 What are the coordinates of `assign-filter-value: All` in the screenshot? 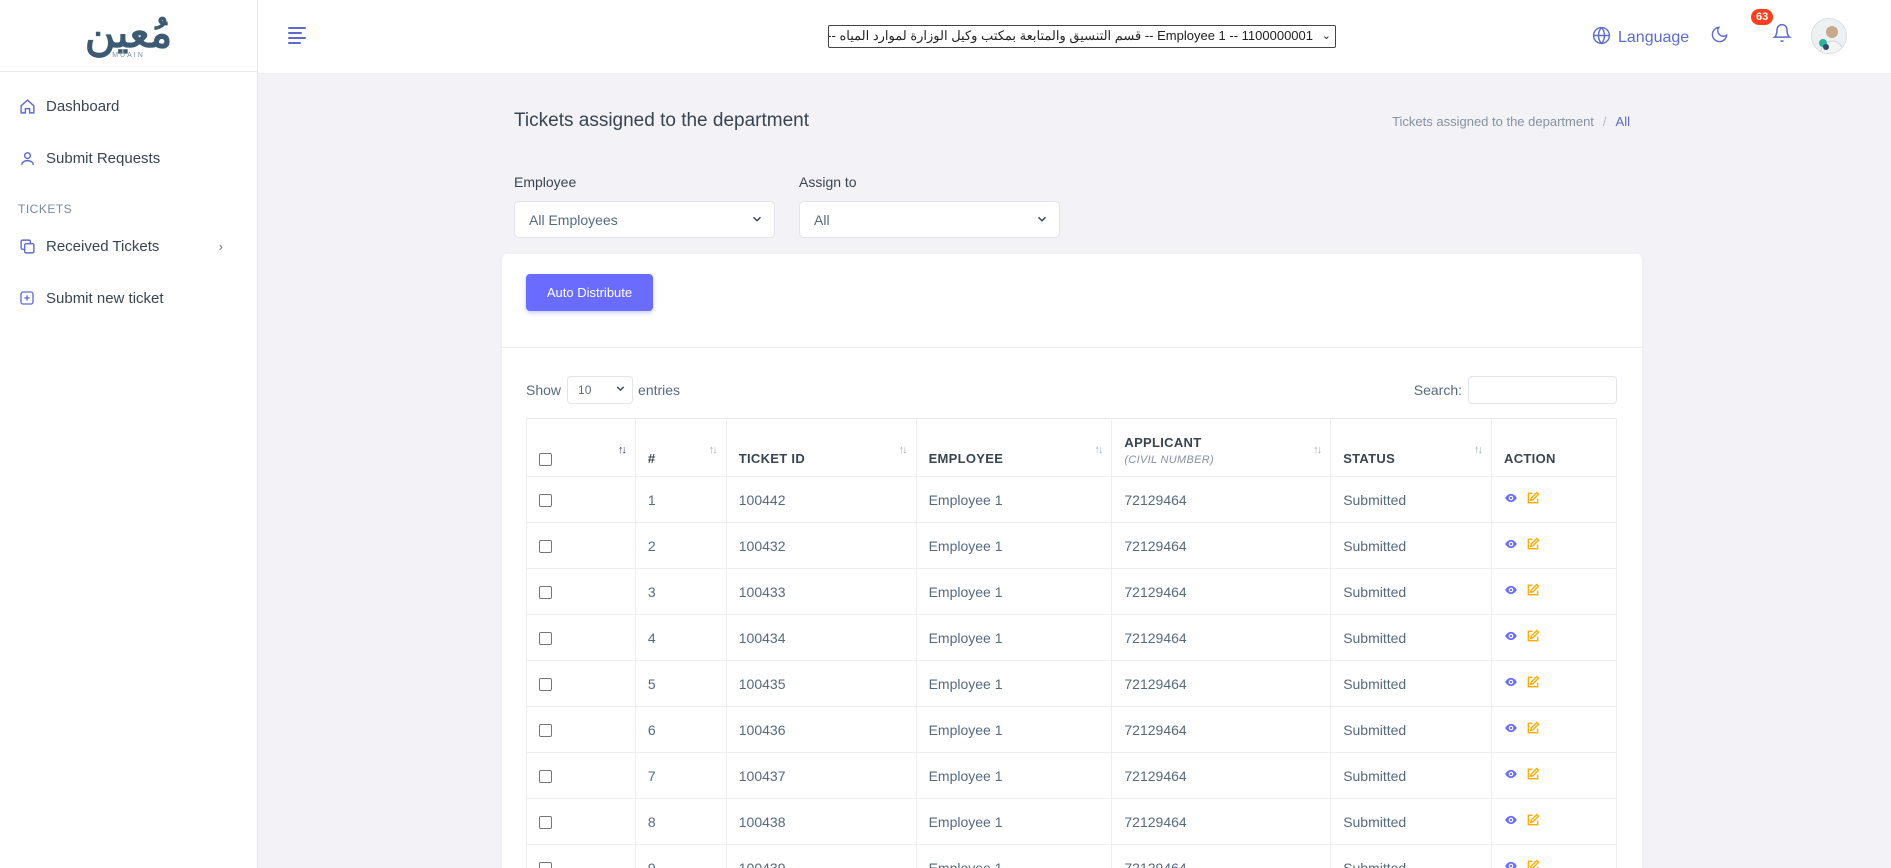 It's located at (822, 220).